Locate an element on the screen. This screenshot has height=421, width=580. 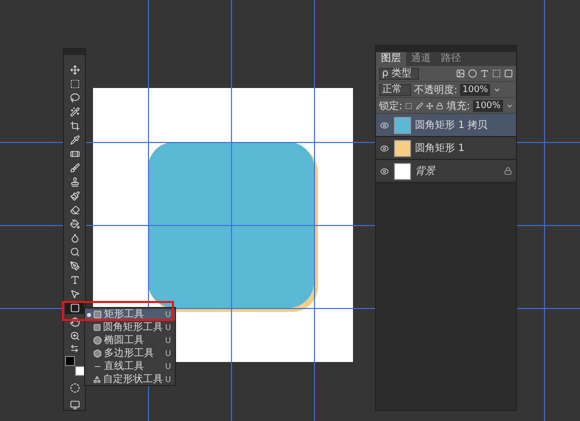
lock-label: 锁定: is located at coordinates (390, 106).